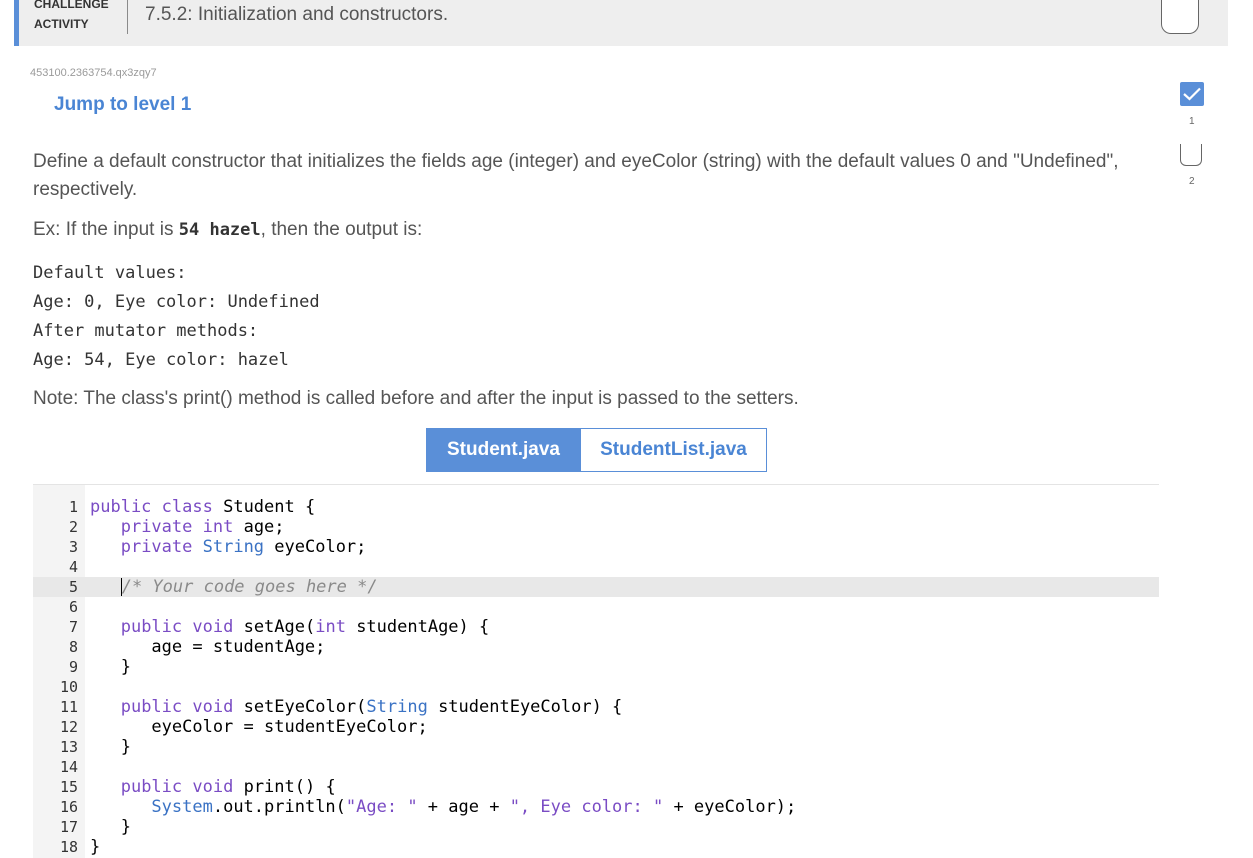 The image size is (1253, 858). What do you see at coordinates (596, 567) in the screenshot?
I see `code-line: 4` at bounding box center [596, 567].